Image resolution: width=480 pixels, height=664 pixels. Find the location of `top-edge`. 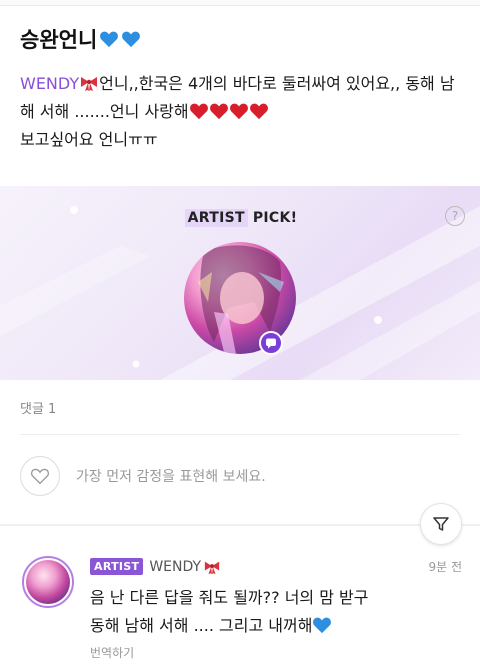

top-edge is located at coordinates (240, 3).